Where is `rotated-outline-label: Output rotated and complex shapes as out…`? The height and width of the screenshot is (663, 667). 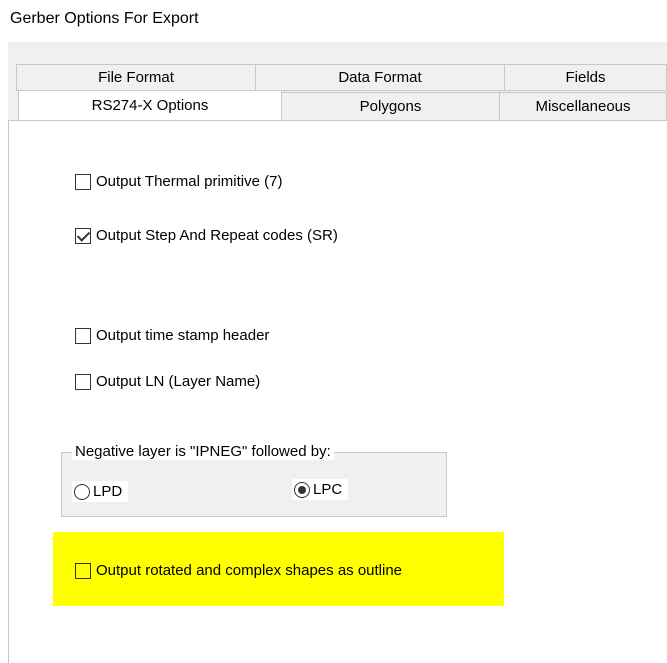 rotated-outline-label: Output rotated and complex shapes as out… is located at coordinates (249, 570).